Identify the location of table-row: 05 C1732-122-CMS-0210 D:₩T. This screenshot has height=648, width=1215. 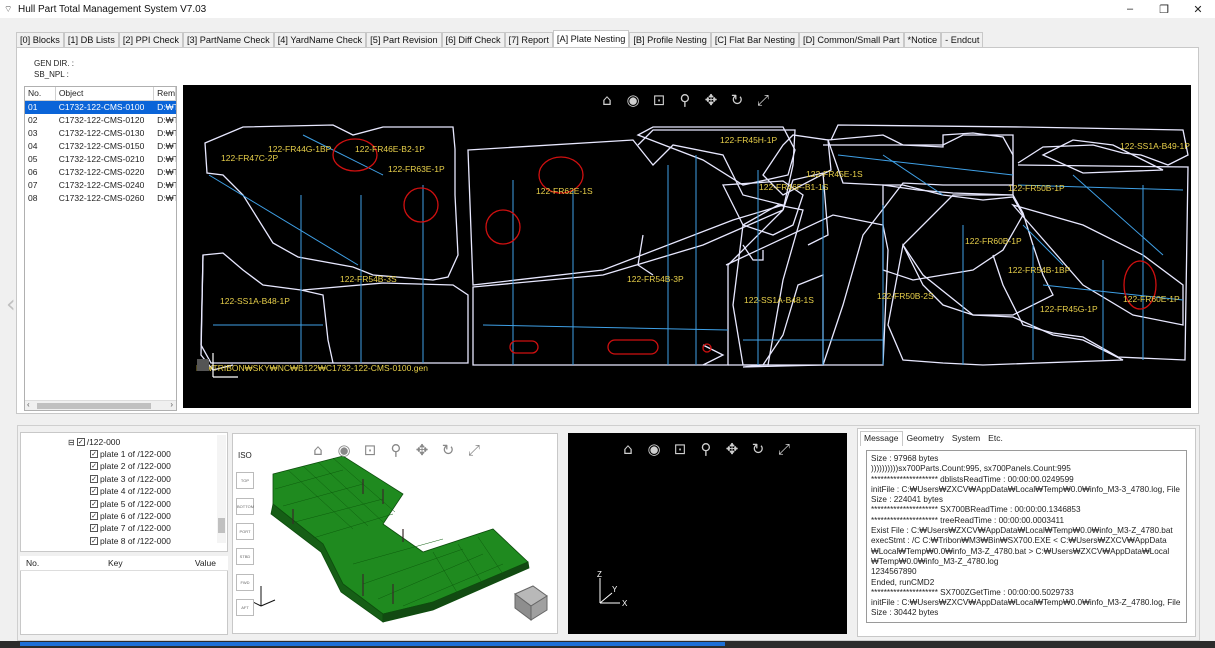
(100, 159).